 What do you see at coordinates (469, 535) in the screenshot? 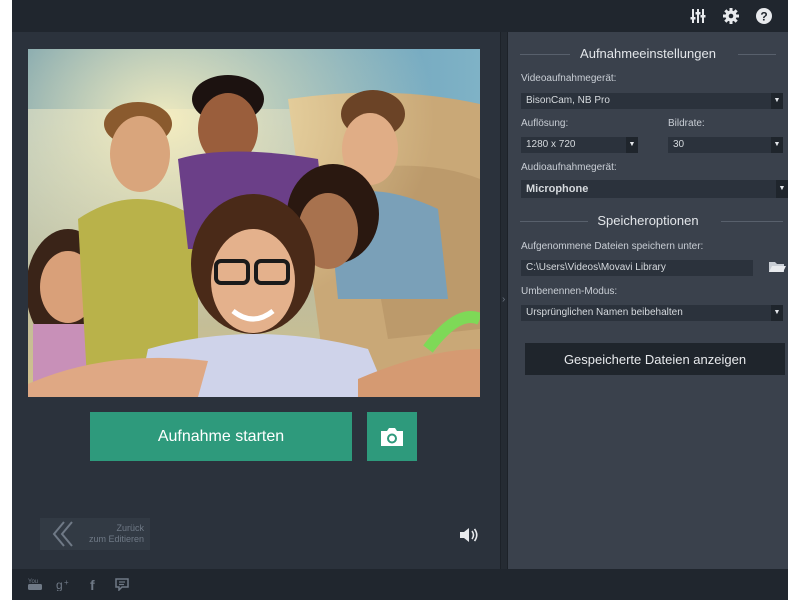
I see `speaker-icon` at bounding box center [469, 535].